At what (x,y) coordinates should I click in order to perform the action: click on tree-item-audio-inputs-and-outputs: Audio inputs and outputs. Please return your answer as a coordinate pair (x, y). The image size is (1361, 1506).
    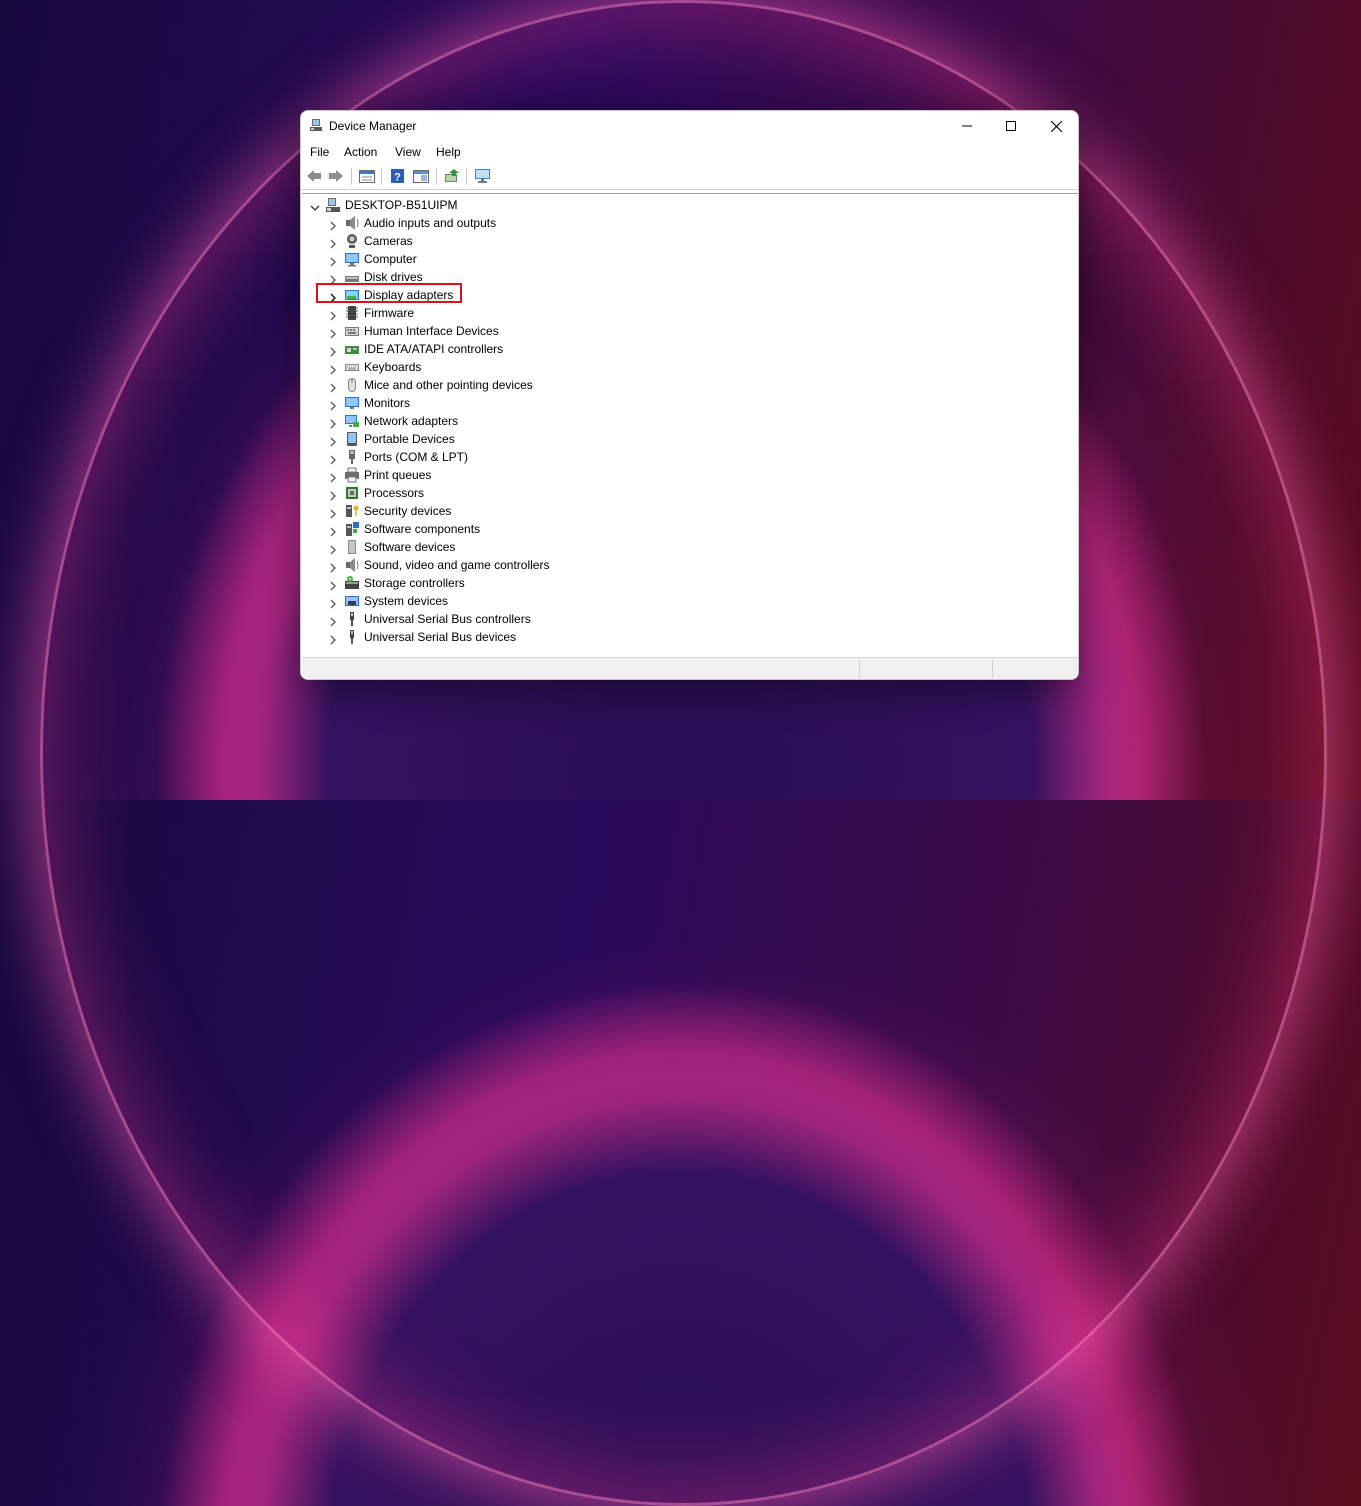
    Looking at the image, I should click on (690, 223).